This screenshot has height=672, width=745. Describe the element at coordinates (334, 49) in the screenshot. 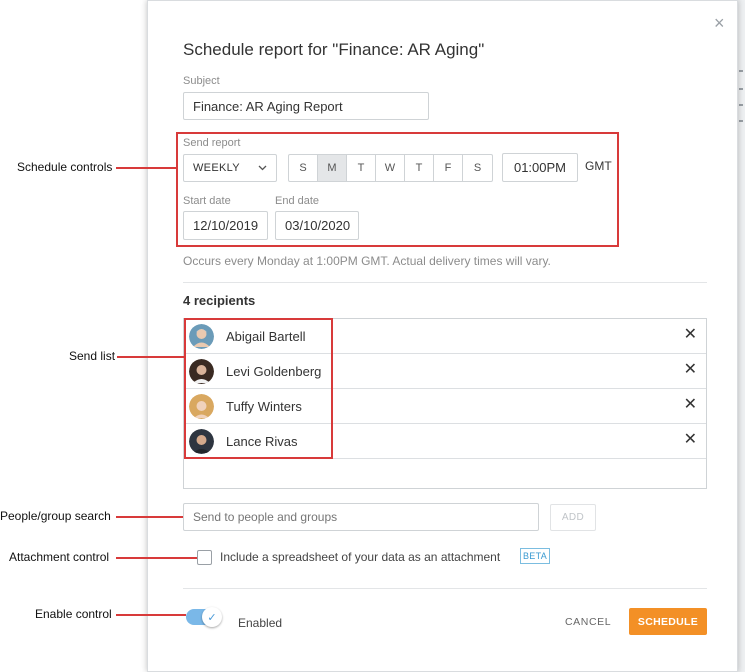

I see `dialog-title: Schedule report for "Finance: AR Aging"` at that location.